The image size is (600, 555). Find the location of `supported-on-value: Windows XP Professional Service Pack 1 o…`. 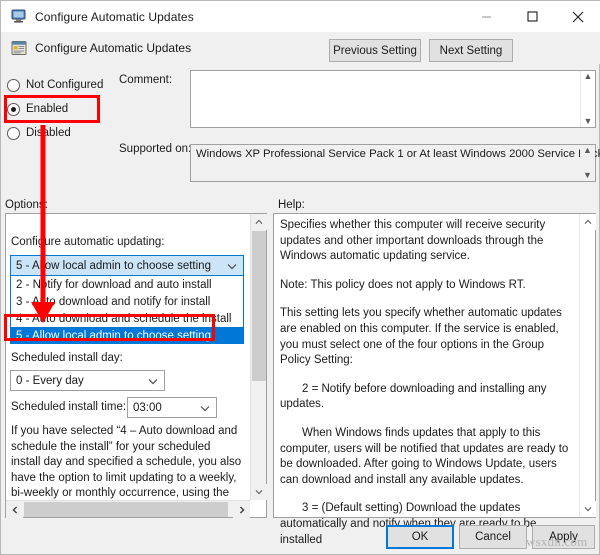

supported-on-value: Windows XP Professional Service Pack 1 o… is located at coordinates (398, 154).